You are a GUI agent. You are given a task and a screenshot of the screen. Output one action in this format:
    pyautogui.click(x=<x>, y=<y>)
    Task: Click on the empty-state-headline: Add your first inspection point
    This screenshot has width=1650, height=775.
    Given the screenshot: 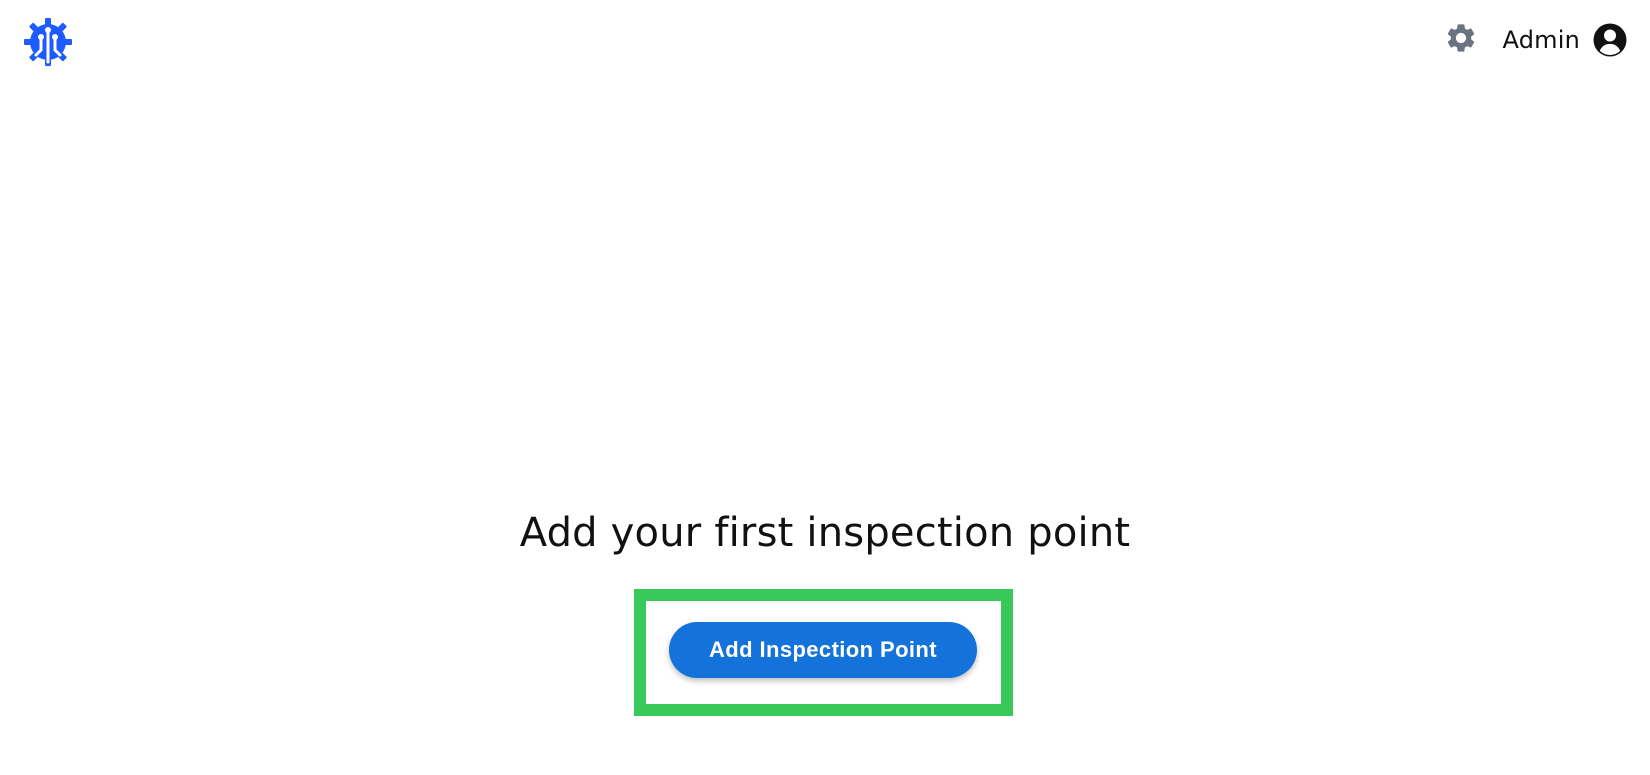 What is the action you would take?
    pyautogui.click(x=825, y=533)
    